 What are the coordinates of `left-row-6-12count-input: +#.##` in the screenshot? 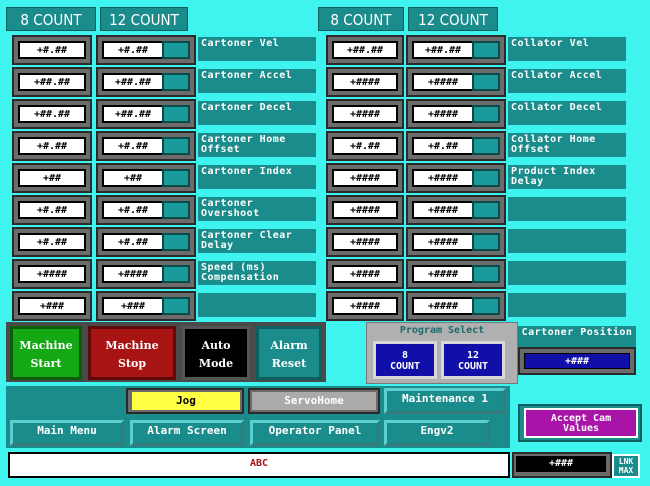 It's located at (133, 242).